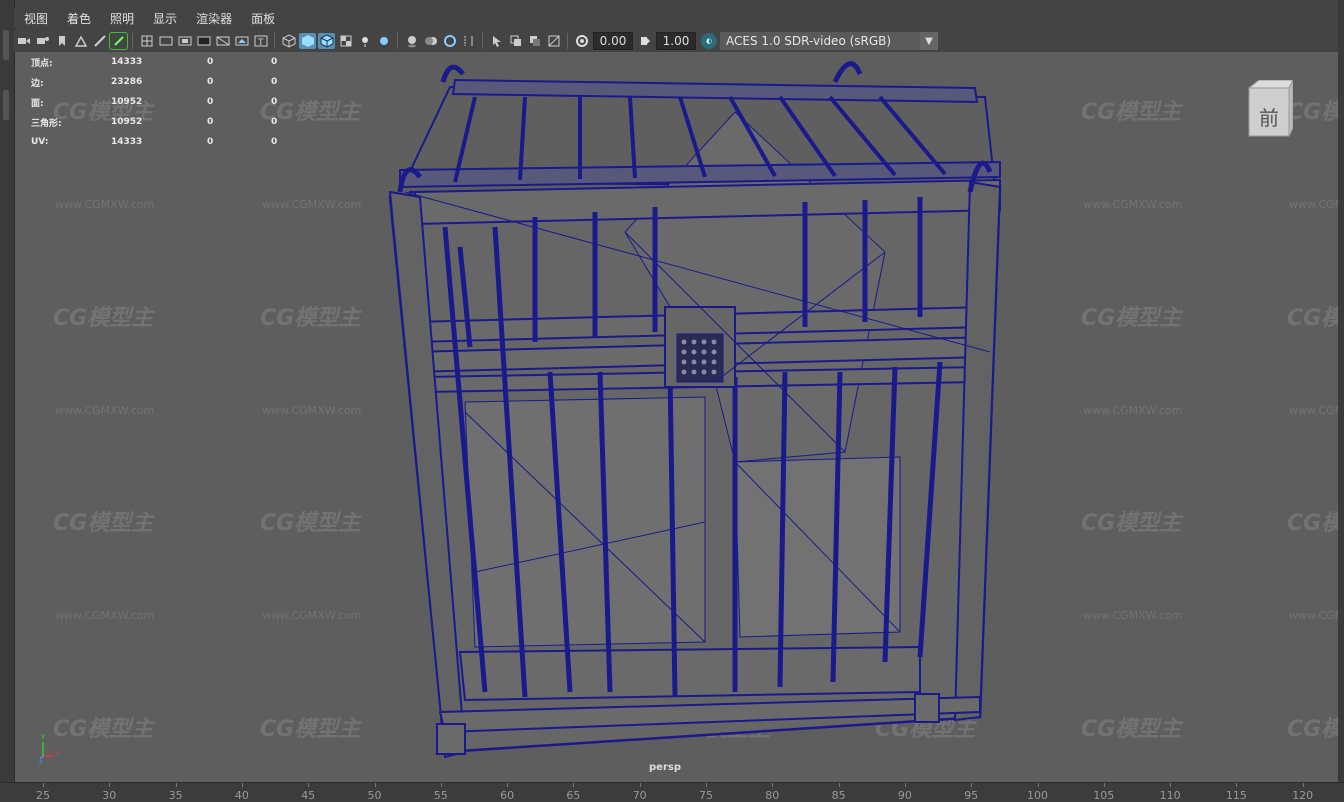  I want to click on hud-label: 顶点:, so click(42, 63).